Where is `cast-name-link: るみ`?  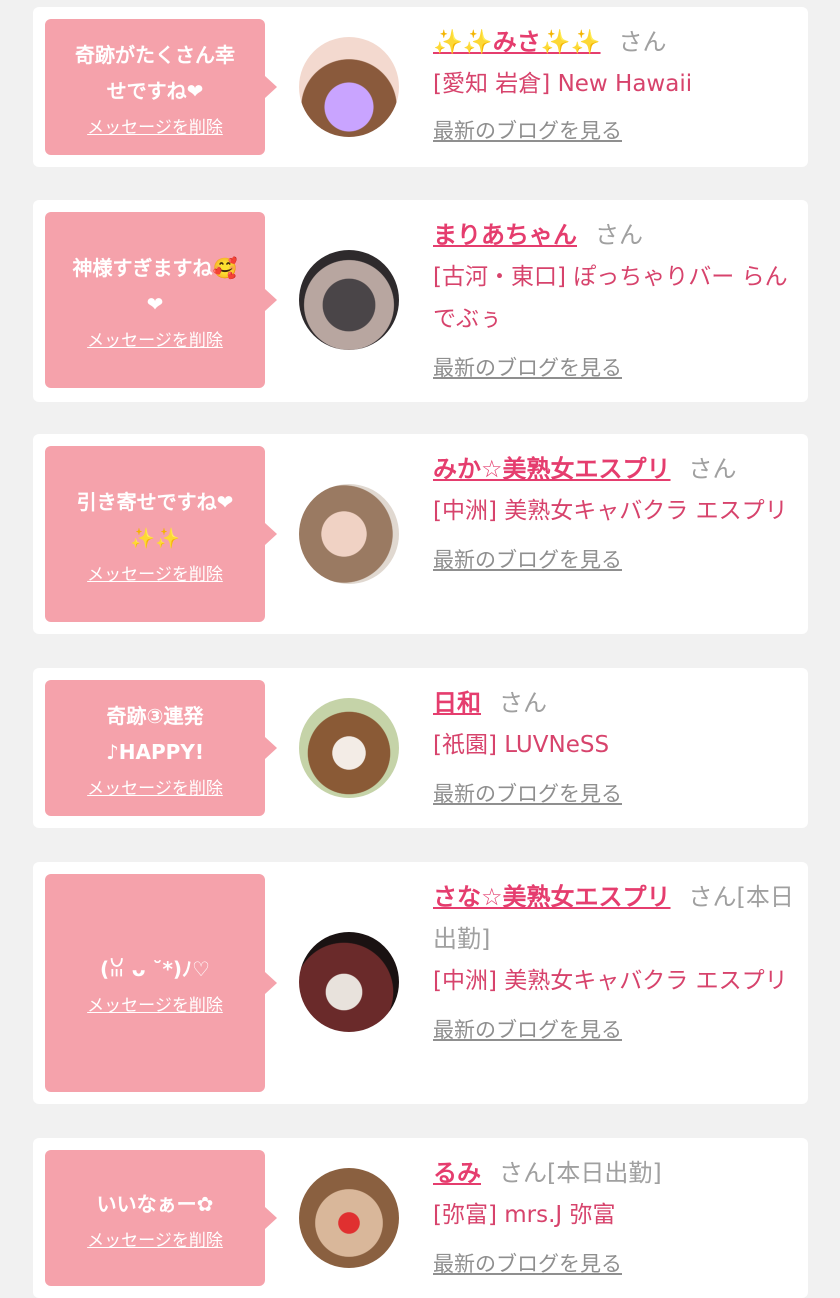
cast-name-link: るみ is located at coordinates (457, 1173).